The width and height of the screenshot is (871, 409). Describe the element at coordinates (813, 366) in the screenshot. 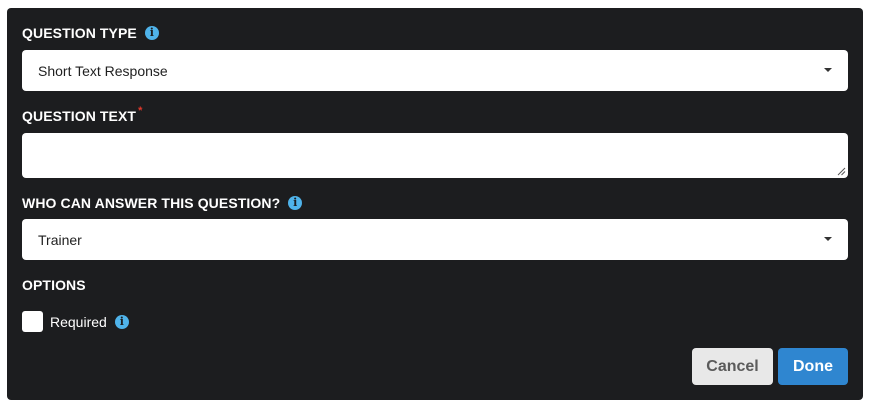

I see `done-button: Done` at that location.